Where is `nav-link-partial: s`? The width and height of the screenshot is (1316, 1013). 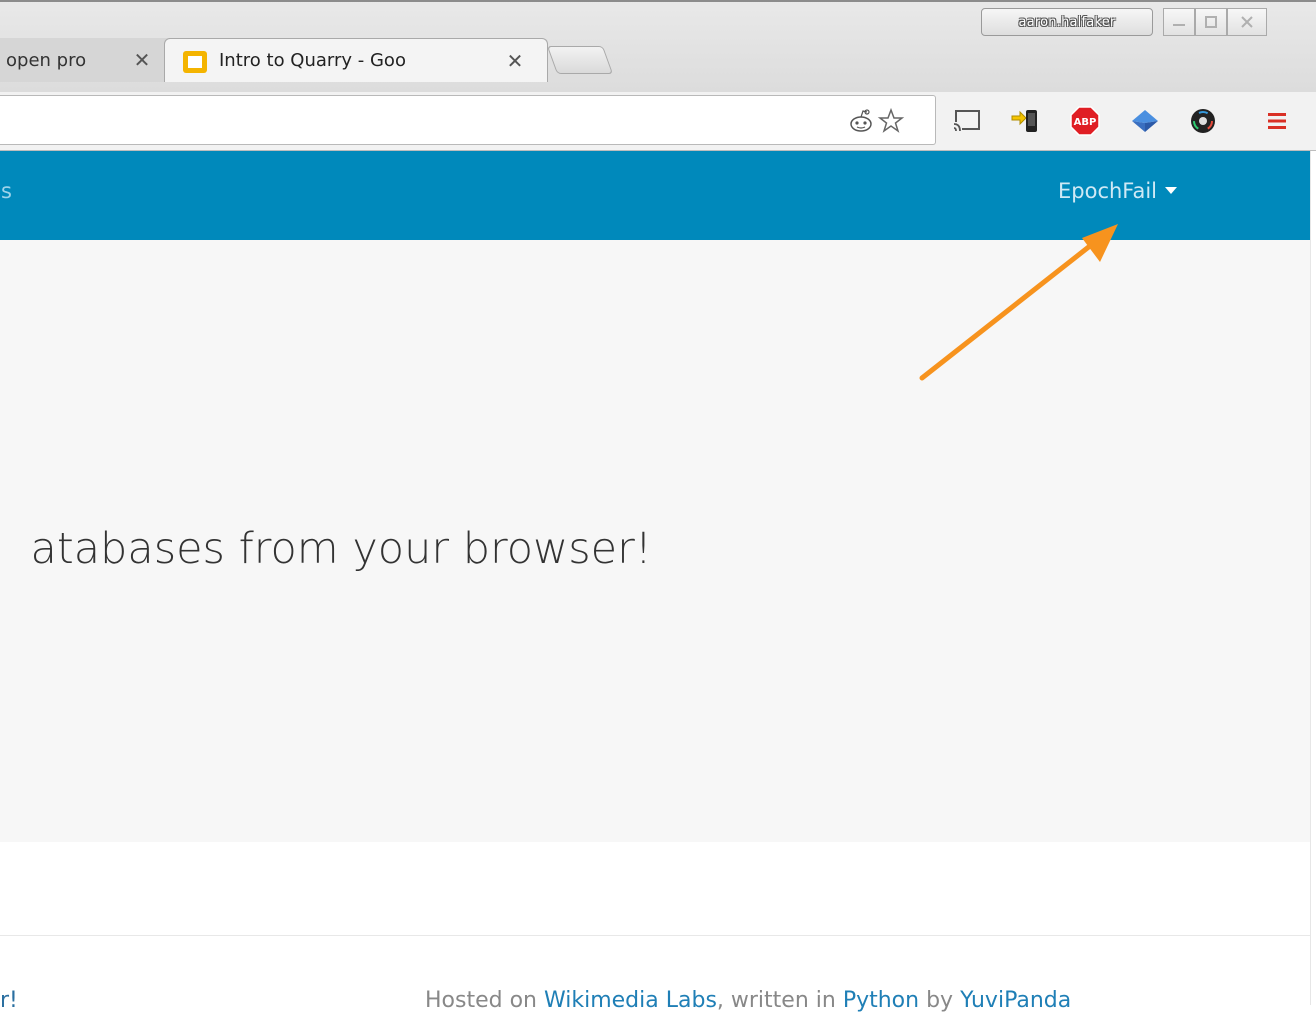 nav-link-partial: s is located at coordinates (6, 191).